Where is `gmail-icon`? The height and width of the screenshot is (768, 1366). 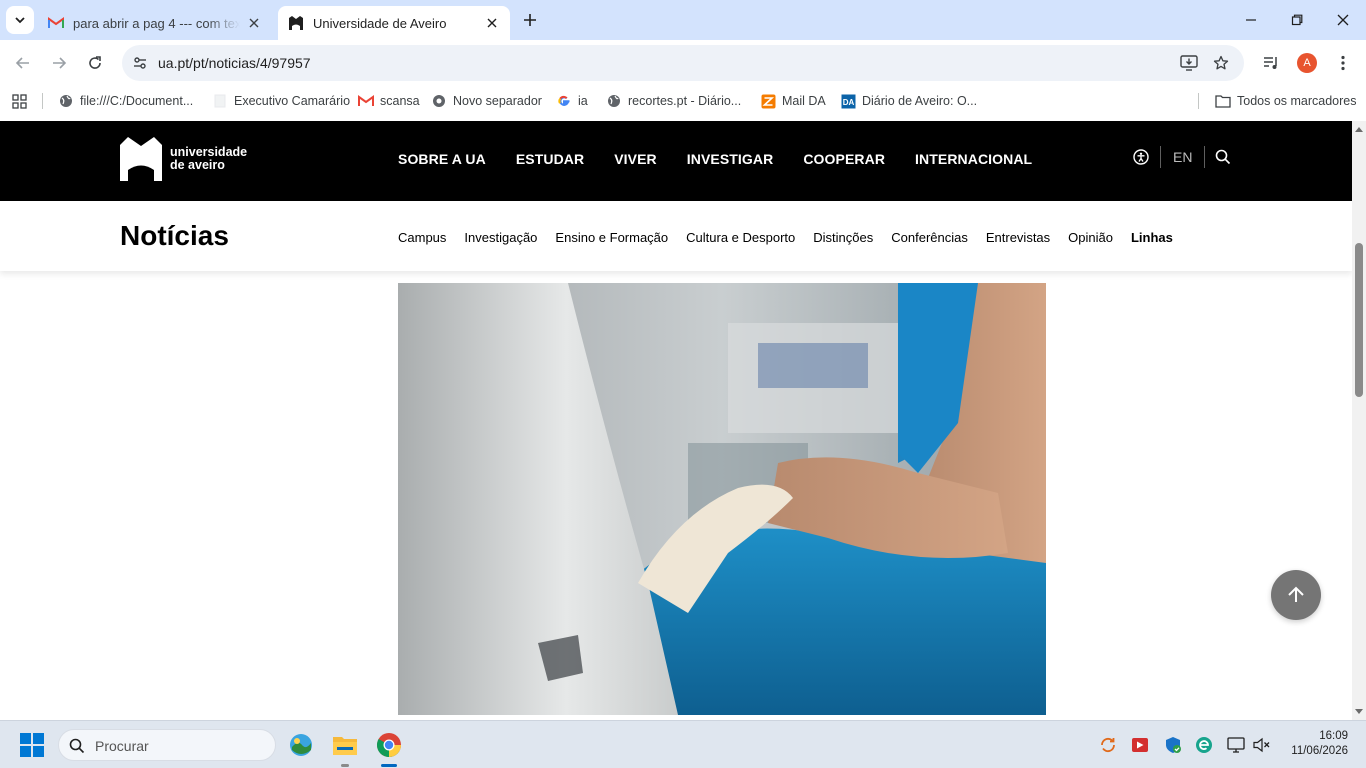 gmail-icon is located at coordinates (56, 23).